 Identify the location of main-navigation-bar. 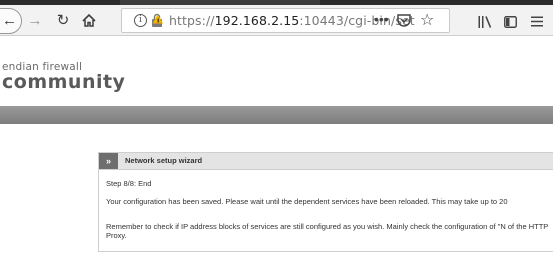
(276, 115).